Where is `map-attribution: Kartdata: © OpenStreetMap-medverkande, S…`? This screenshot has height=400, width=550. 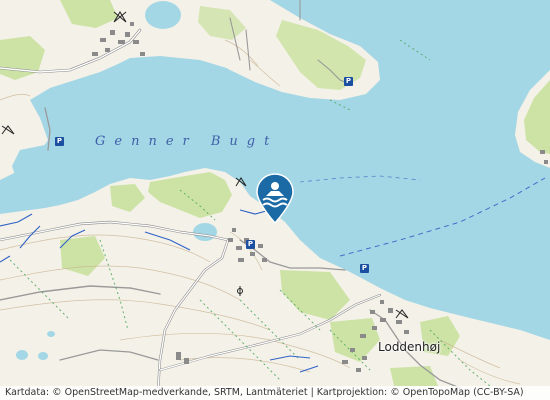
map-attribution: Kartdata: © OpenStreetMap-medverkande, S… is located at coordinates (275, 393).